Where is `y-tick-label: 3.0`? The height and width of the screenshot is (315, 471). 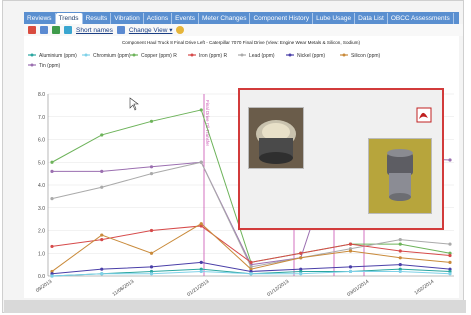
y-tick-label: 3.0 is located at coordinates (41, 209).